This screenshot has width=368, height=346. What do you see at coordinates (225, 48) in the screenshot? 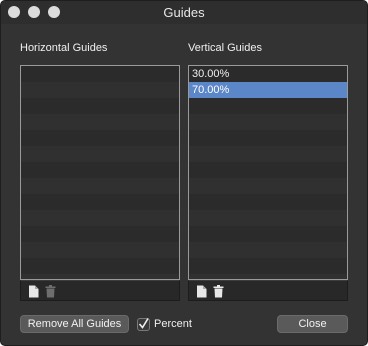
I see `vertical-guides-label: Vertical Guides` at bounding box center [225, 48].